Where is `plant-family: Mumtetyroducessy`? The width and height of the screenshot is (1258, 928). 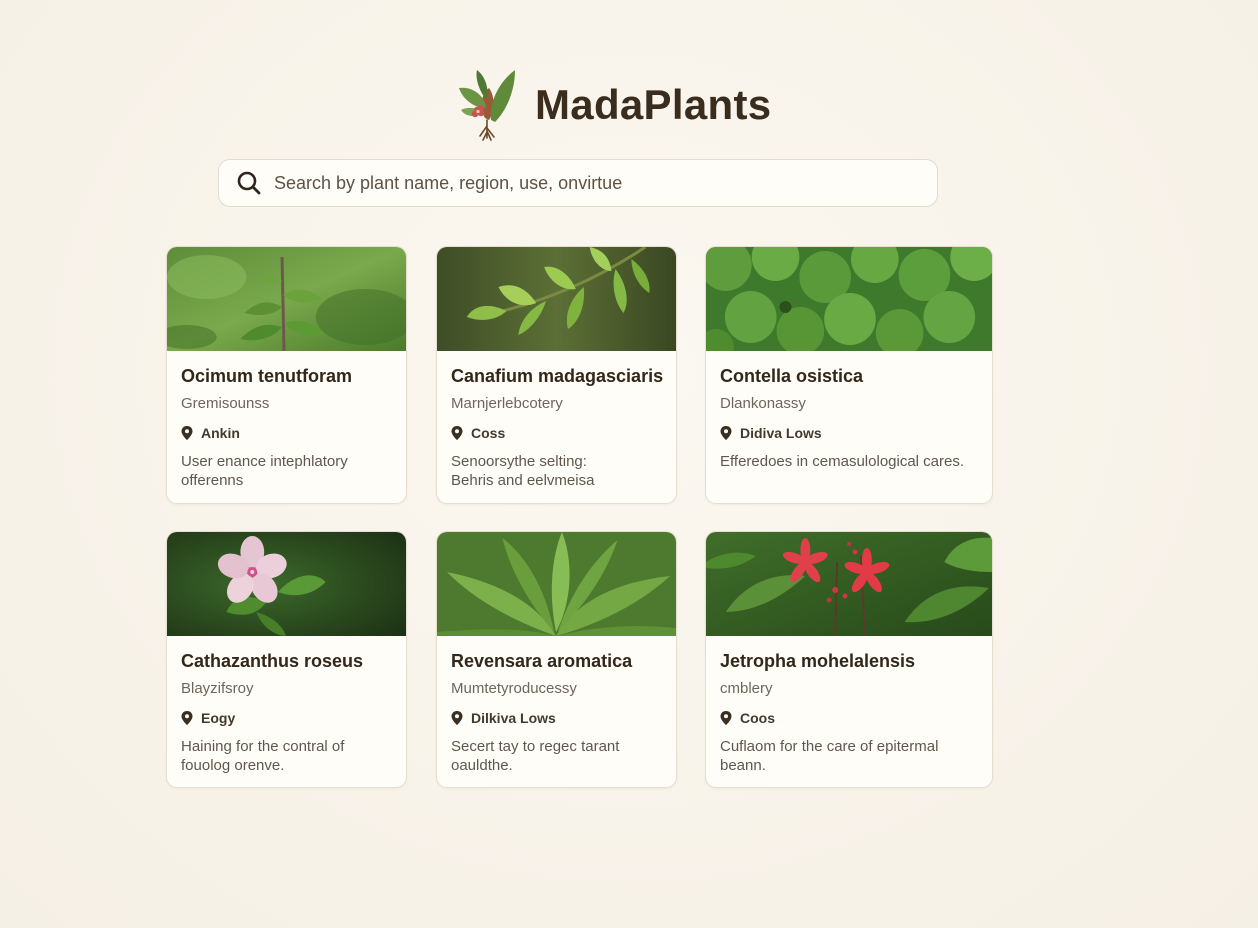 plant-family: Mumtetyroducessy is located at coordinates (514, 688).